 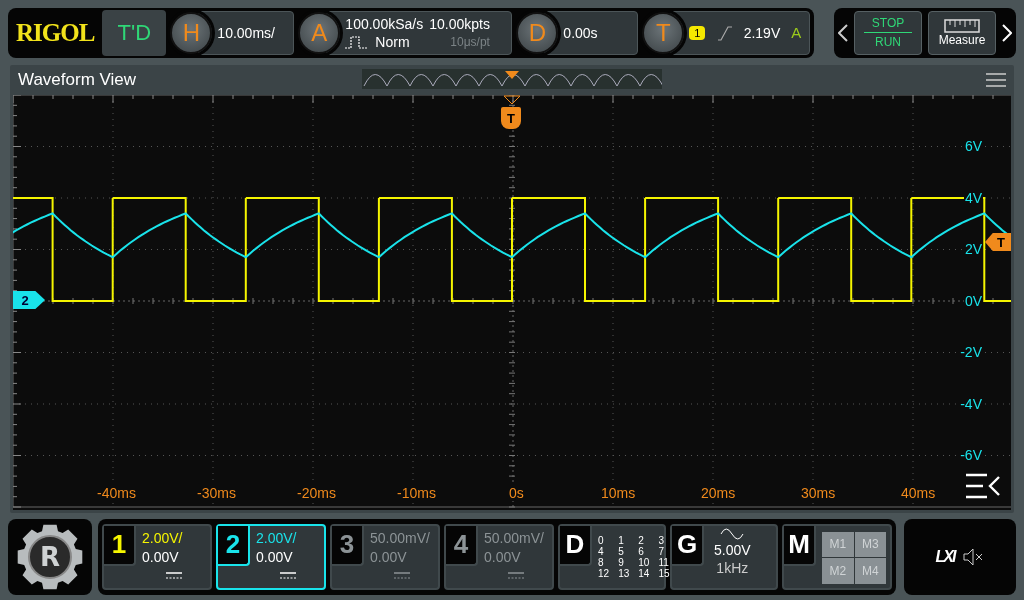 I want to click on digital-channel: 1, so click(x=621, y=540).